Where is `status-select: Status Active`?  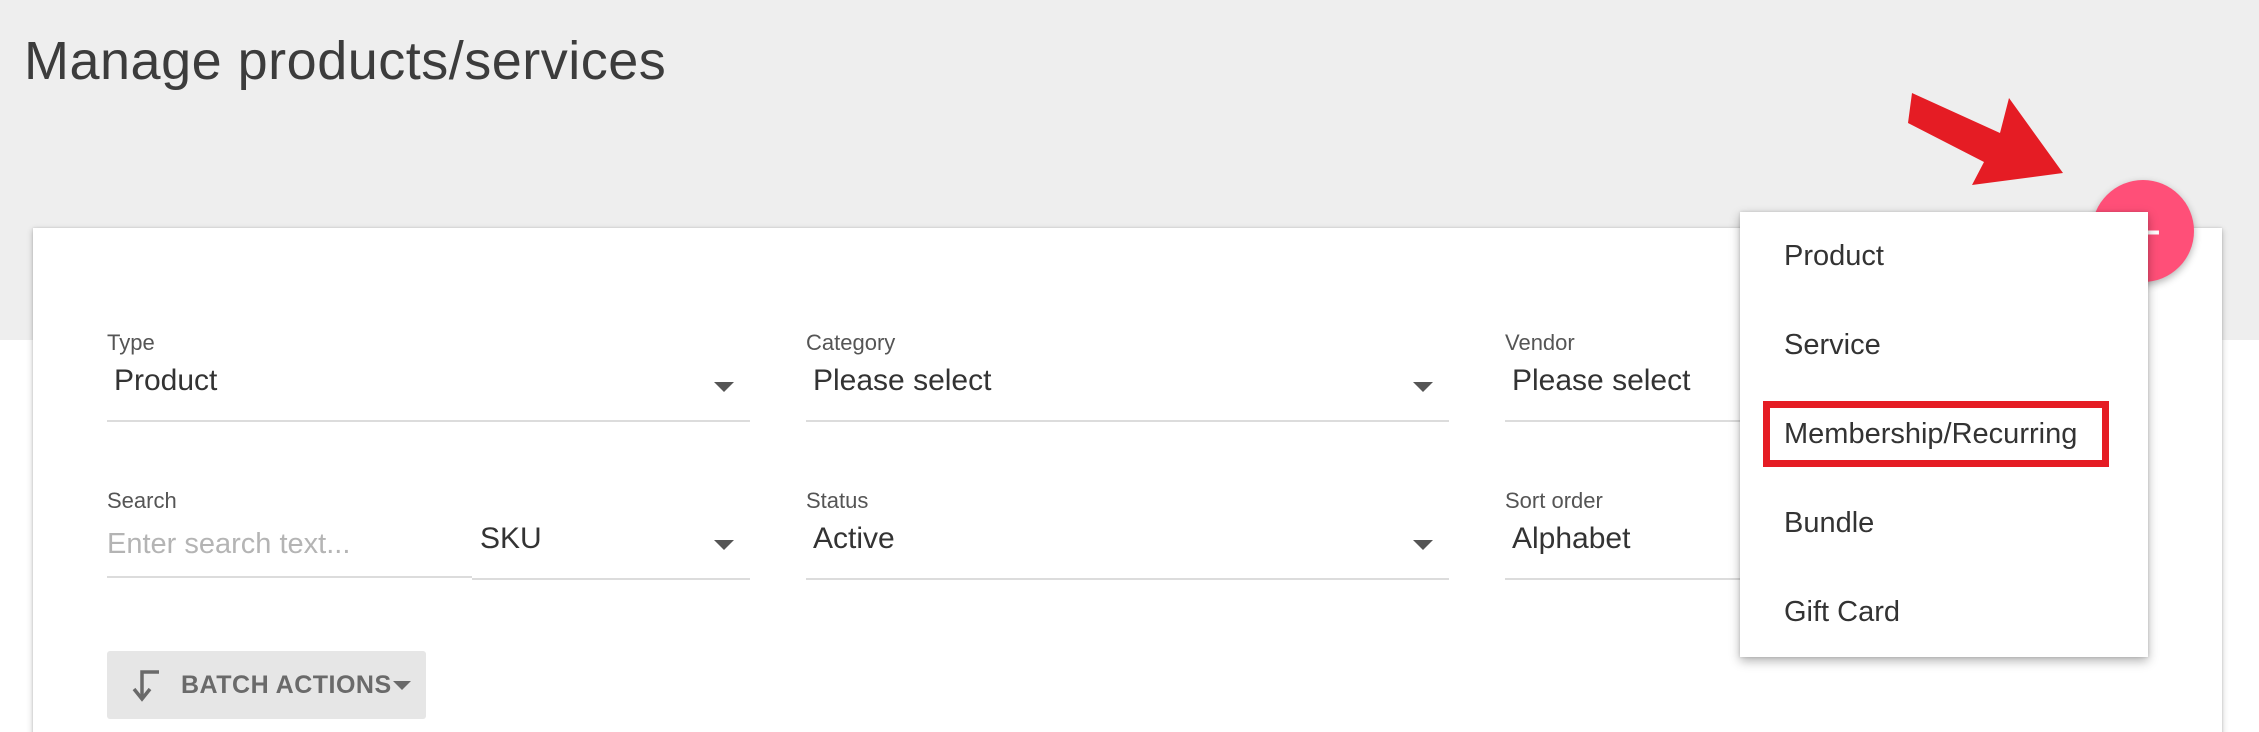 status-select: Status Active is located at coordinates (1127, 534).